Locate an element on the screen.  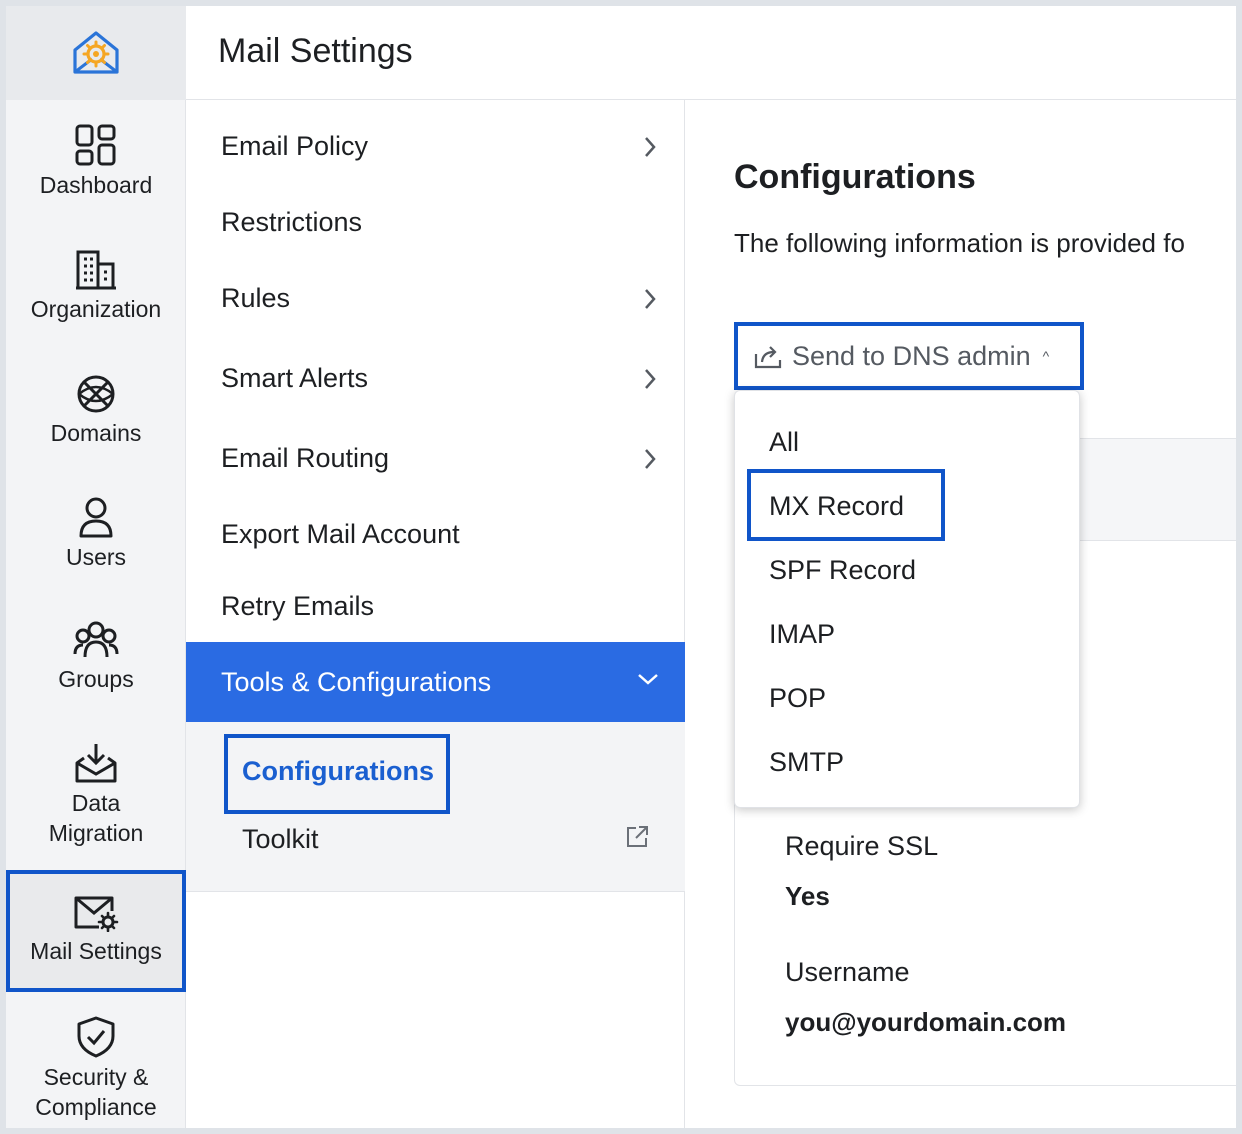
section-title: Configurations is located at coordinates (855, 177).